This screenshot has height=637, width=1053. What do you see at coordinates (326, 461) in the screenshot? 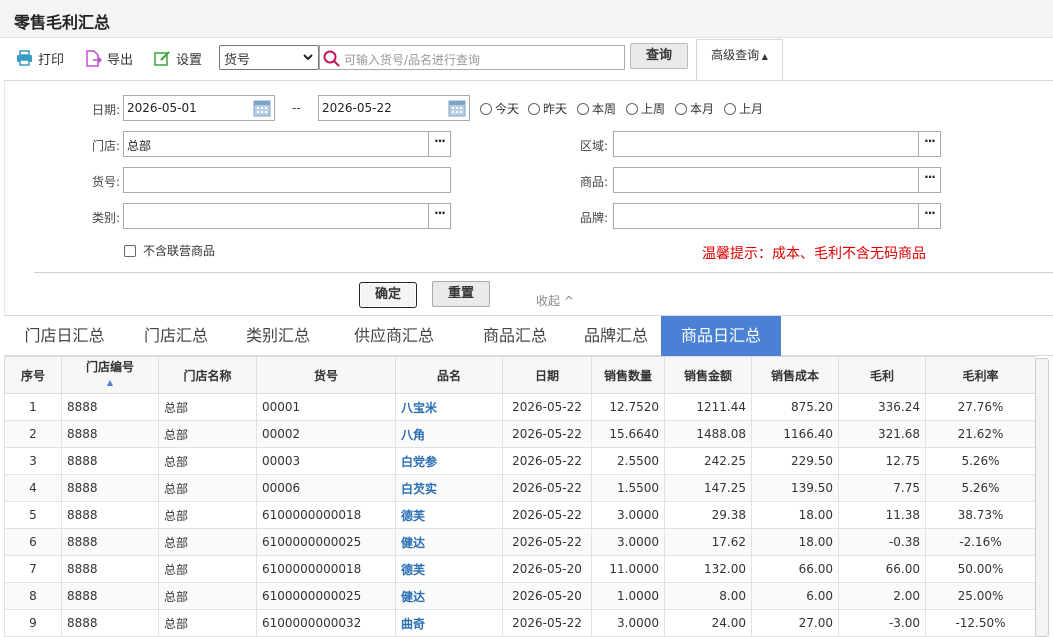
I see `table-cell: 00003` at bounding box center [326, 461].